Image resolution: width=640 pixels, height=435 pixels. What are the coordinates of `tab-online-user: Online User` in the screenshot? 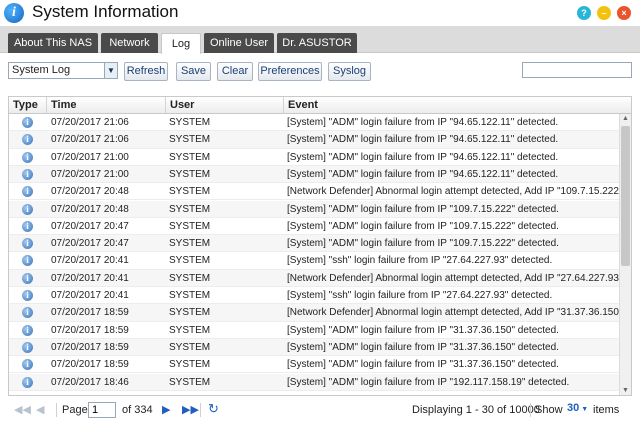 It's located at (239, 43).